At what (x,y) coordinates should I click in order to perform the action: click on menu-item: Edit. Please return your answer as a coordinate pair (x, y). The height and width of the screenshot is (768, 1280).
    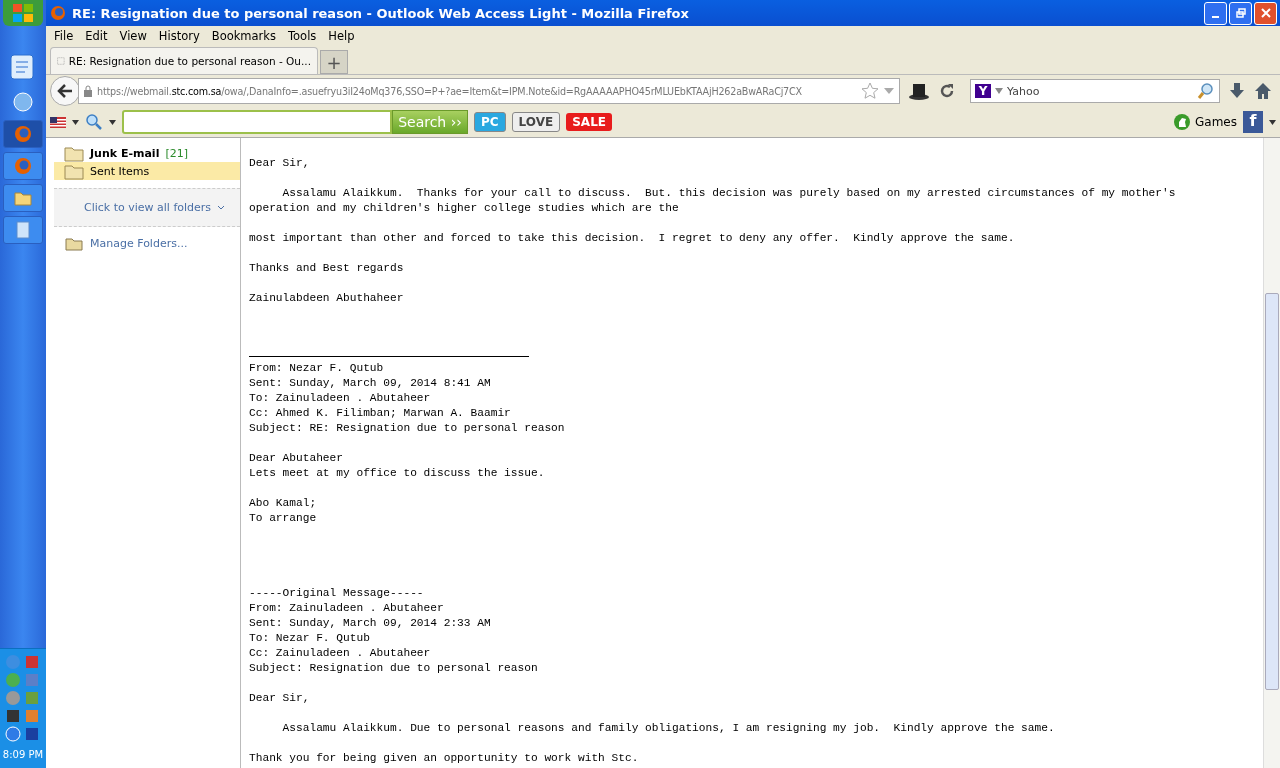
    Looking at the image, I should click on (96, 36).